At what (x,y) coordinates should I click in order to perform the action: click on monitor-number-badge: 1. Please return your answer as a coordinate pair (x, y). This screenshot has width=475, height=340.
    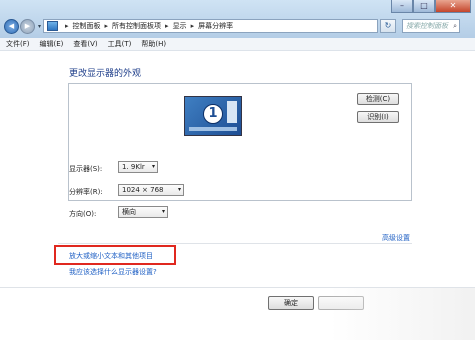
    Looking at the image, I should click on (213, 114).